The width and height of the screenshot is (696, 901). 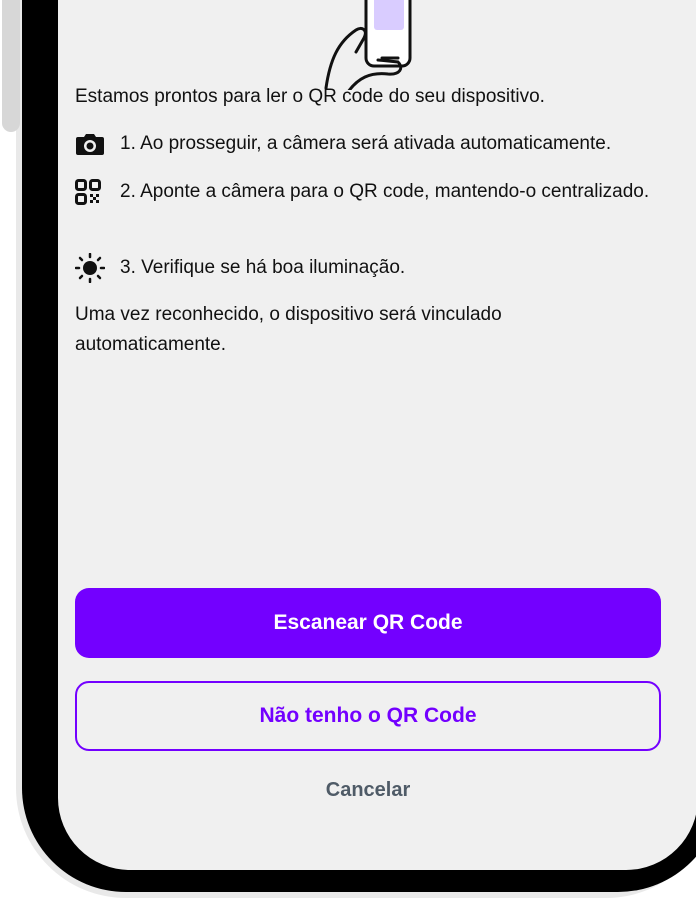 What do you see at coordinates (263, 267) in the screenshot?
I see `step-text: 3. Verifique se há boa iluminação.` at bounding box center [263, 267].